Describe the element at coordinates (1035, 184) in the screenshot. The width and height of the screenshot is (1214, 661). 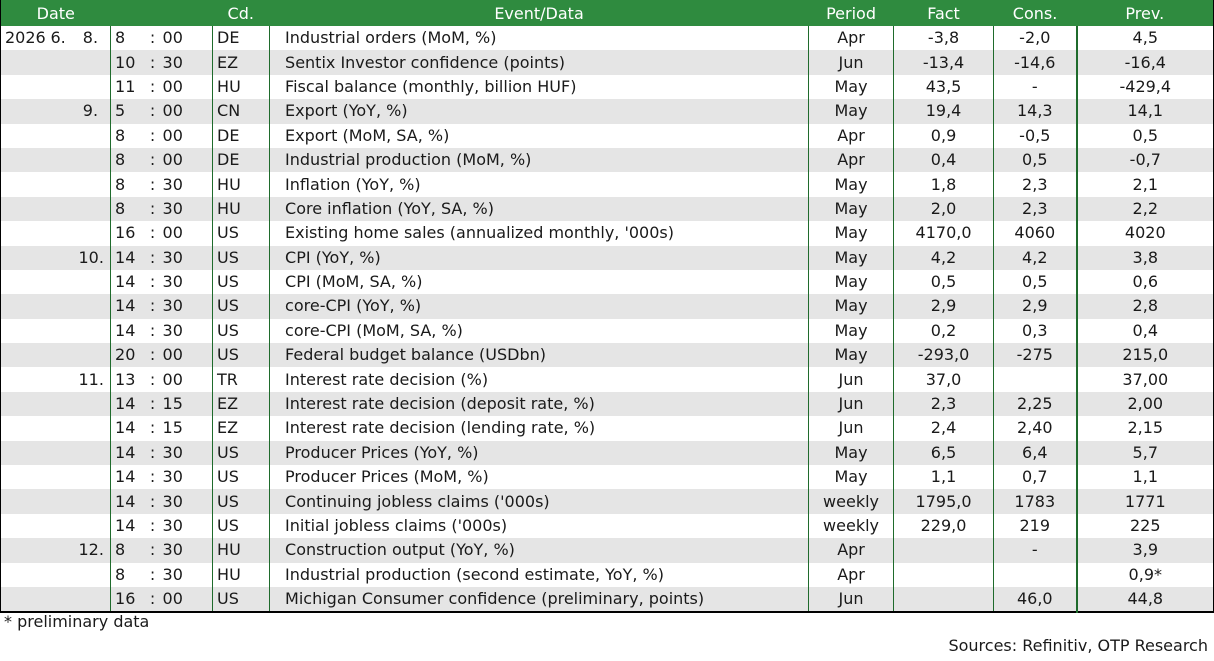
I see `consensus-cell: 2,3` at that location.